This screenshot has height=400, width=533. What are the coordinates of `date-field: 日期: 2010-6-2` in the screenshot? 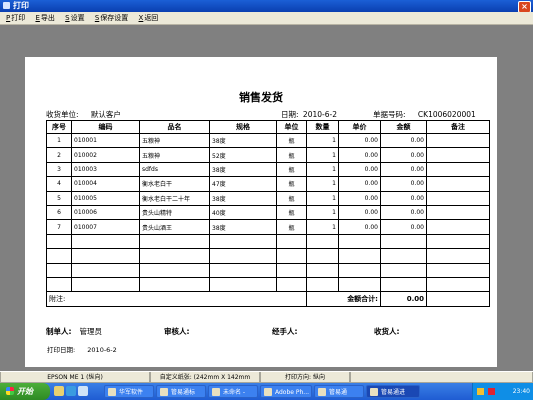 It's located at (309, 114).